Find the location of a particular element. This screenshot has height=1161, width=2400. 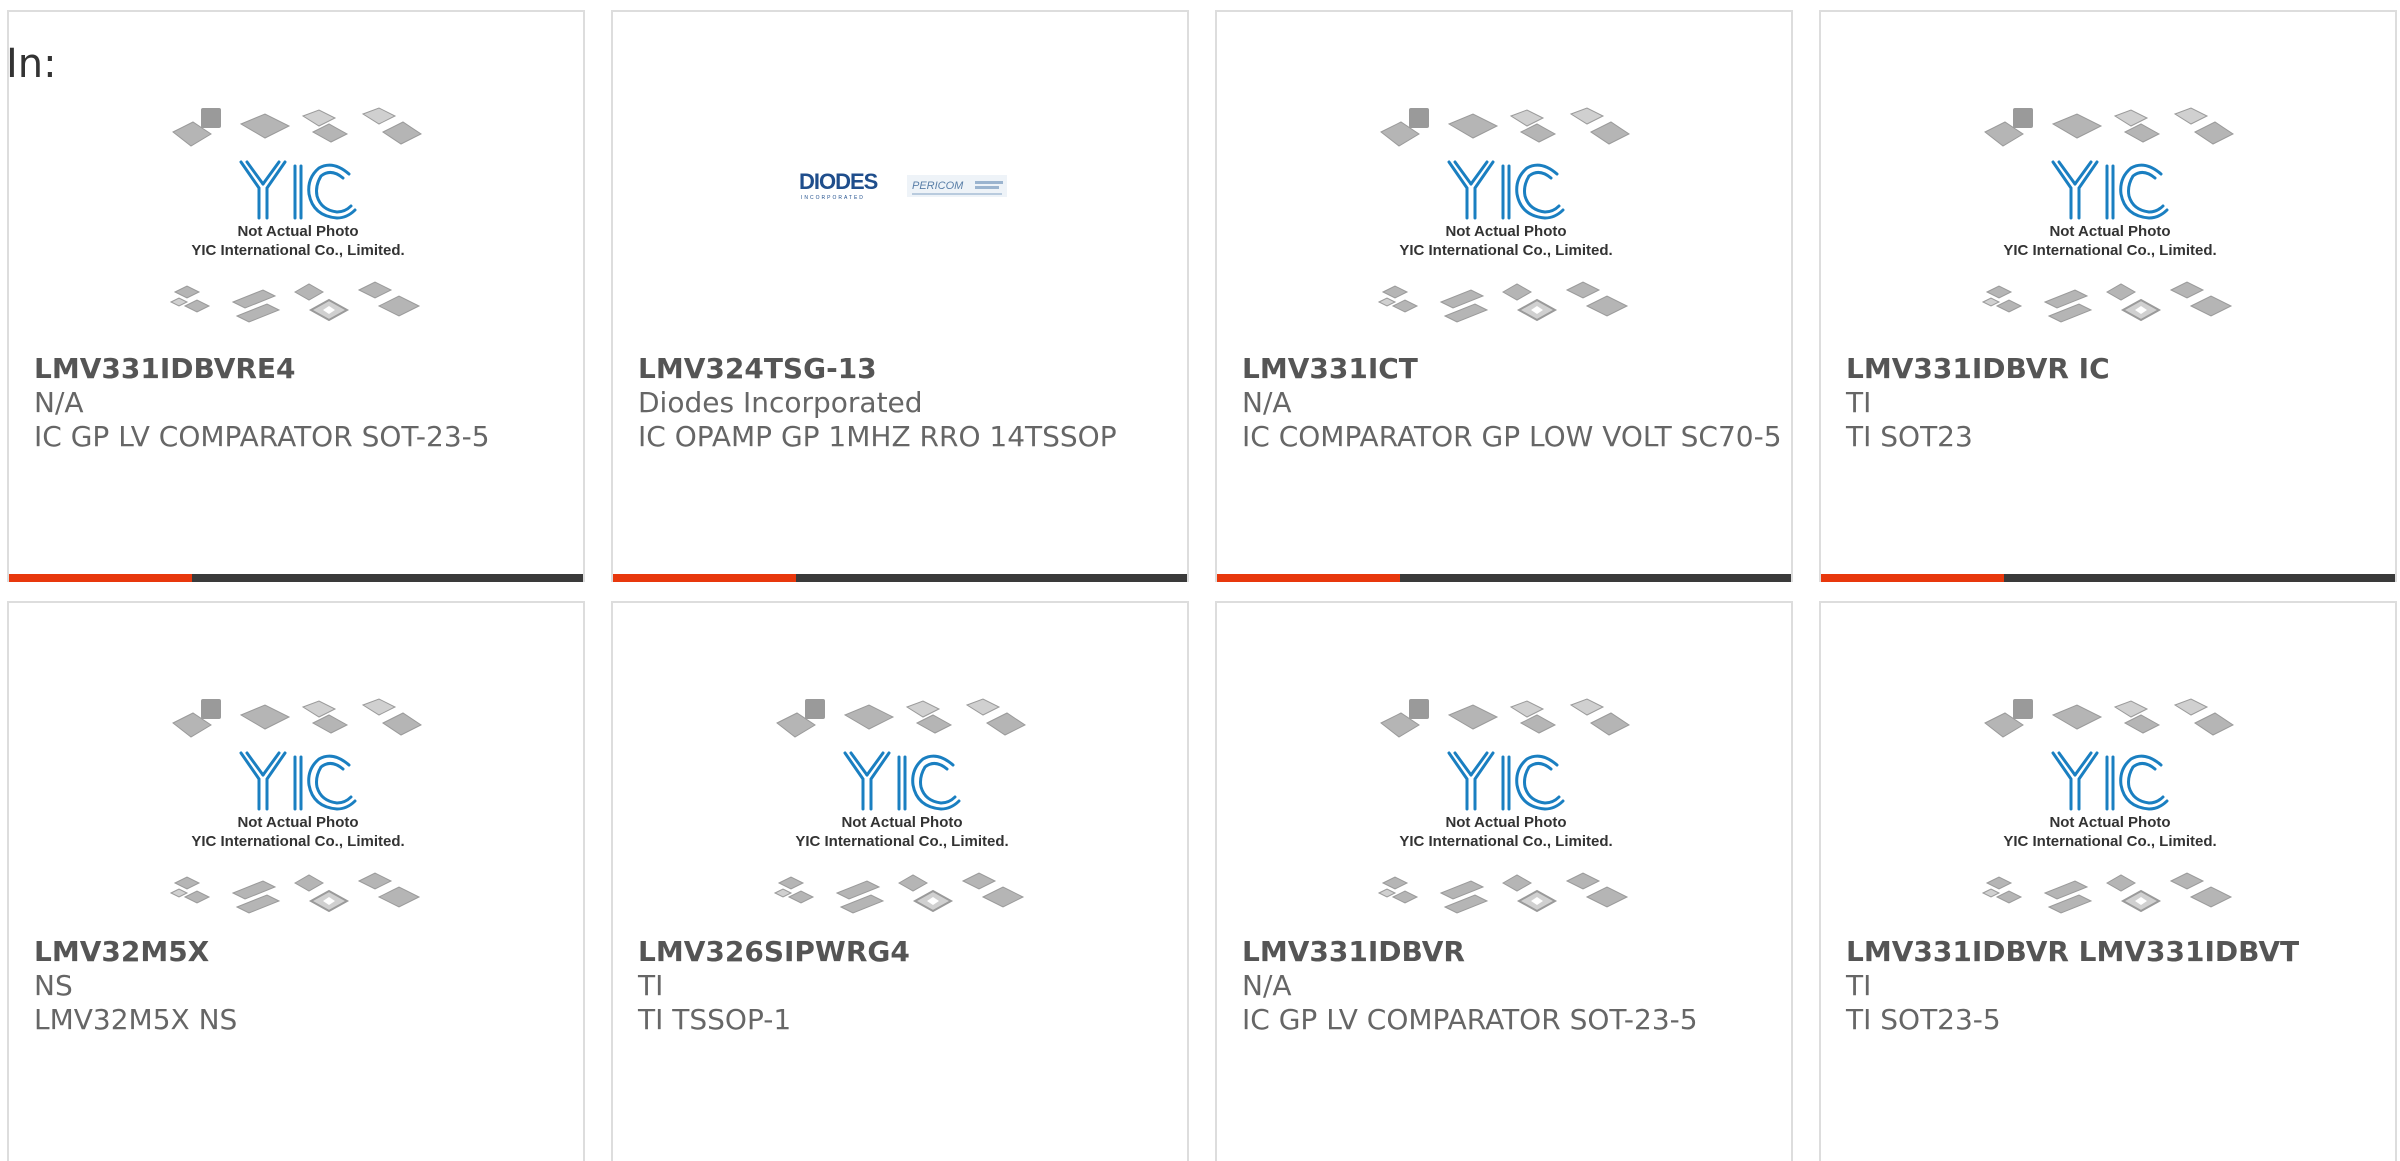

manufacturer: NS is located at coordinates (53, 985).